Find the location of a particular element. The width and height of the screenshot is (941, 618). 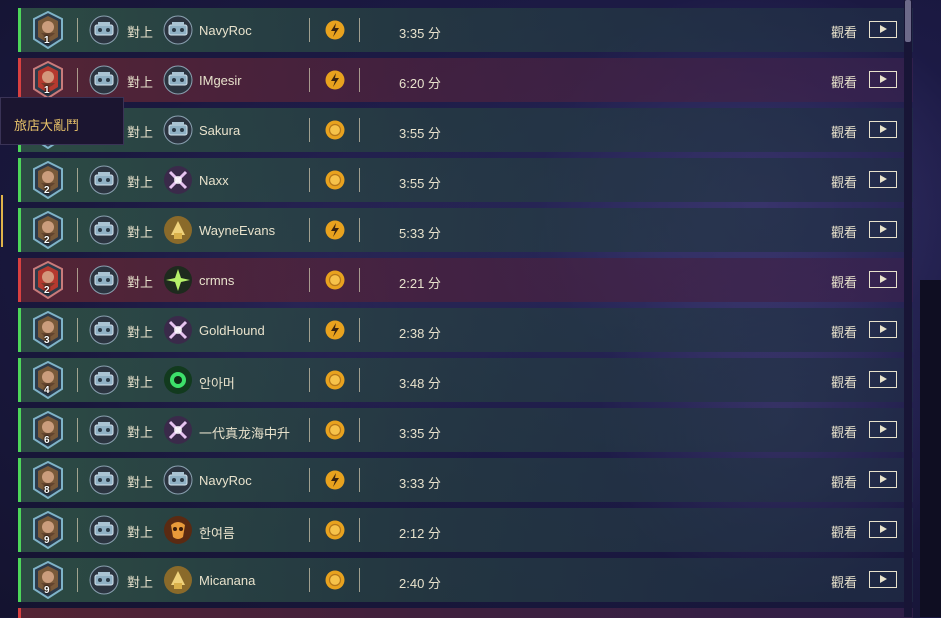

opponent-name: Sakura is located at coordinates (220, 130).